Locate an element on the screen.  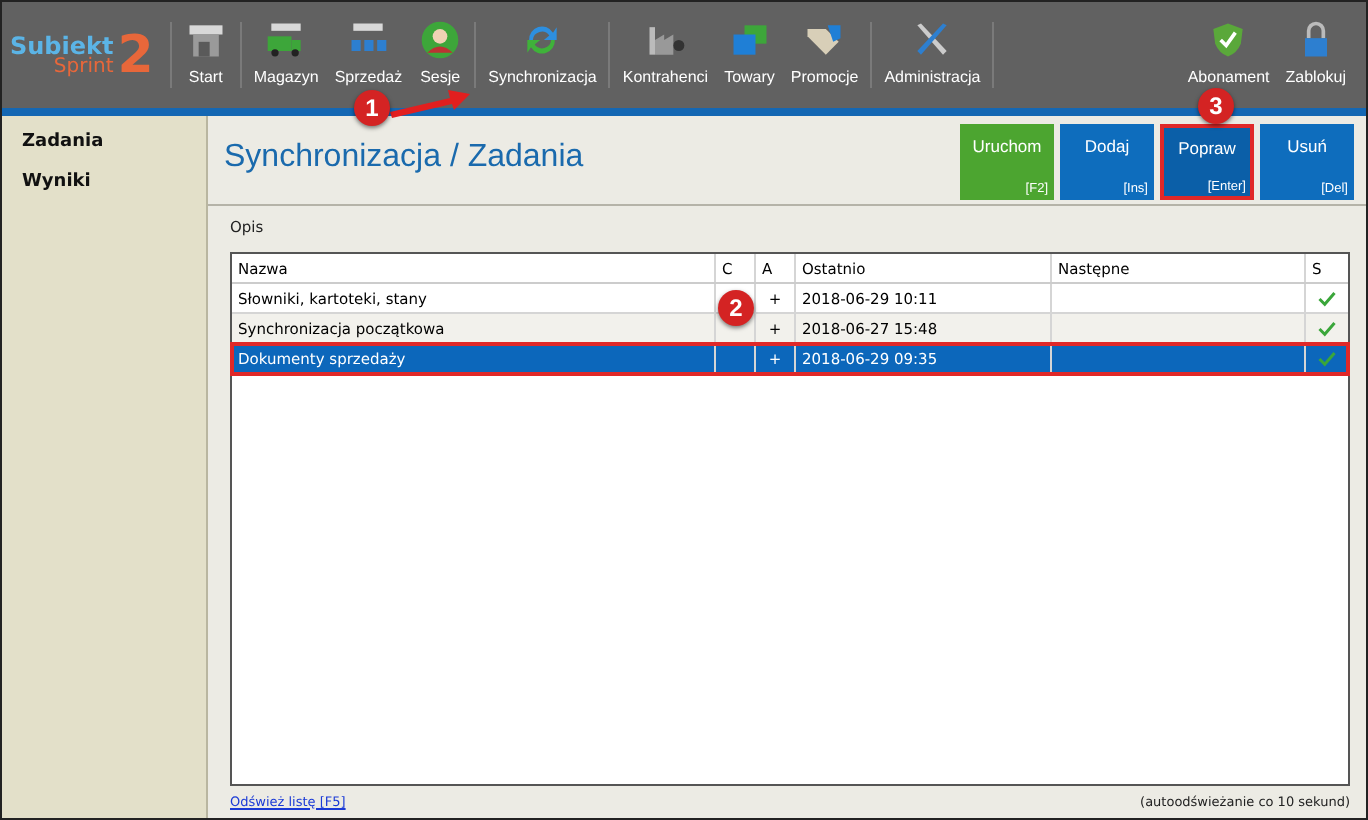
toolbar-button: Start is located at coordinates (205, 53).